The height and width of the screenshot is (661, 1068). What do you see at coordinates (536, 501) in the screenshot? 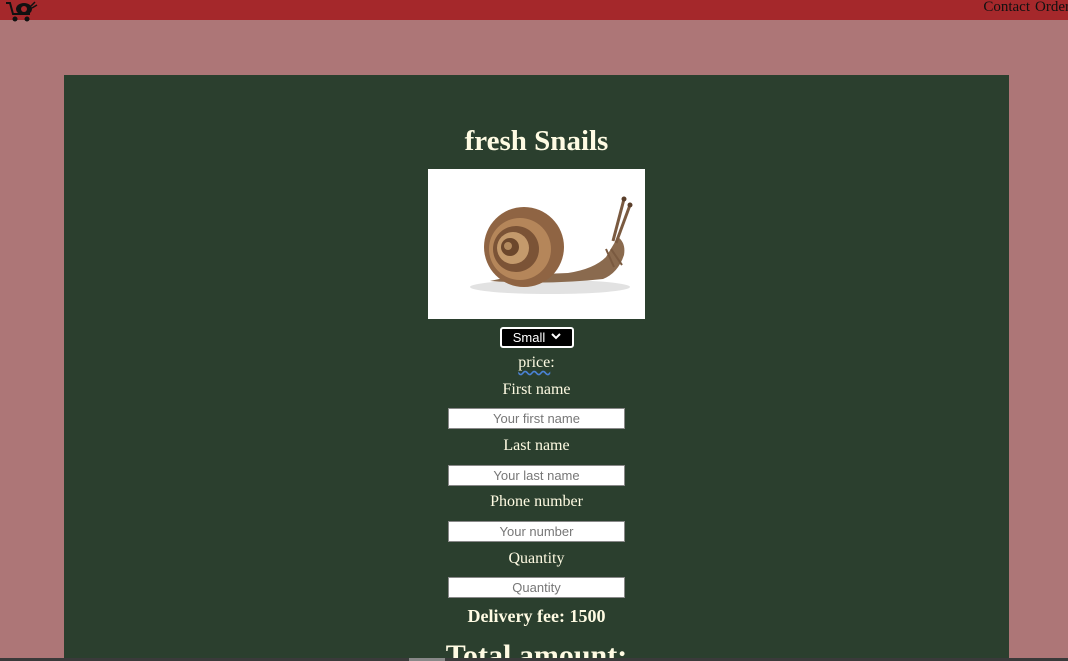
I see `phone-number-label: Phone number` at bounding box center [536, 501].